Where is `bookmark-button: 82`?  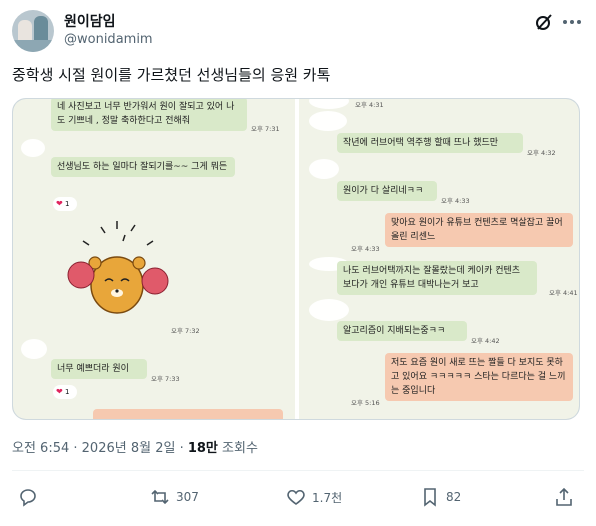 bookmark-button: 82 is located at coordinates (440, 497).